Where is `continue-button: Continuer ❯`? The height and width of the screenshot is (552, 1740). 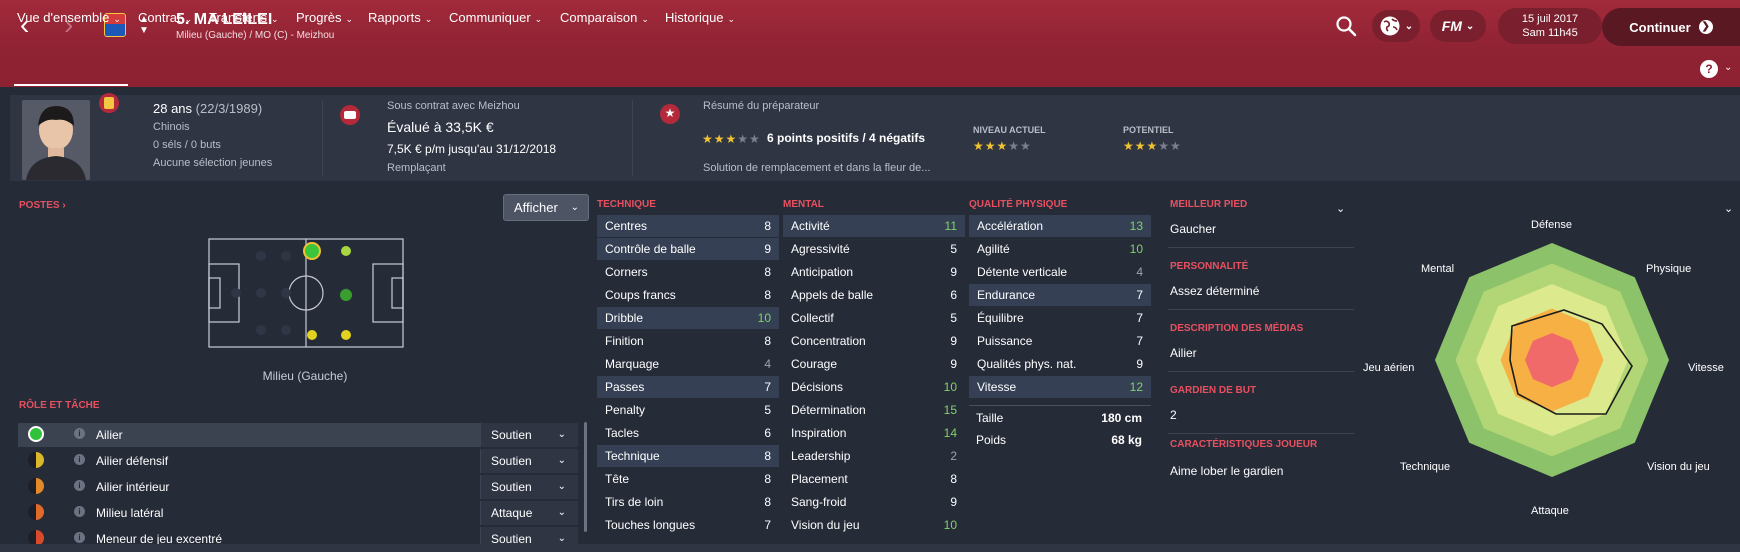 continue-button: Continuer ❯ is located at coordinates (1671, 27).